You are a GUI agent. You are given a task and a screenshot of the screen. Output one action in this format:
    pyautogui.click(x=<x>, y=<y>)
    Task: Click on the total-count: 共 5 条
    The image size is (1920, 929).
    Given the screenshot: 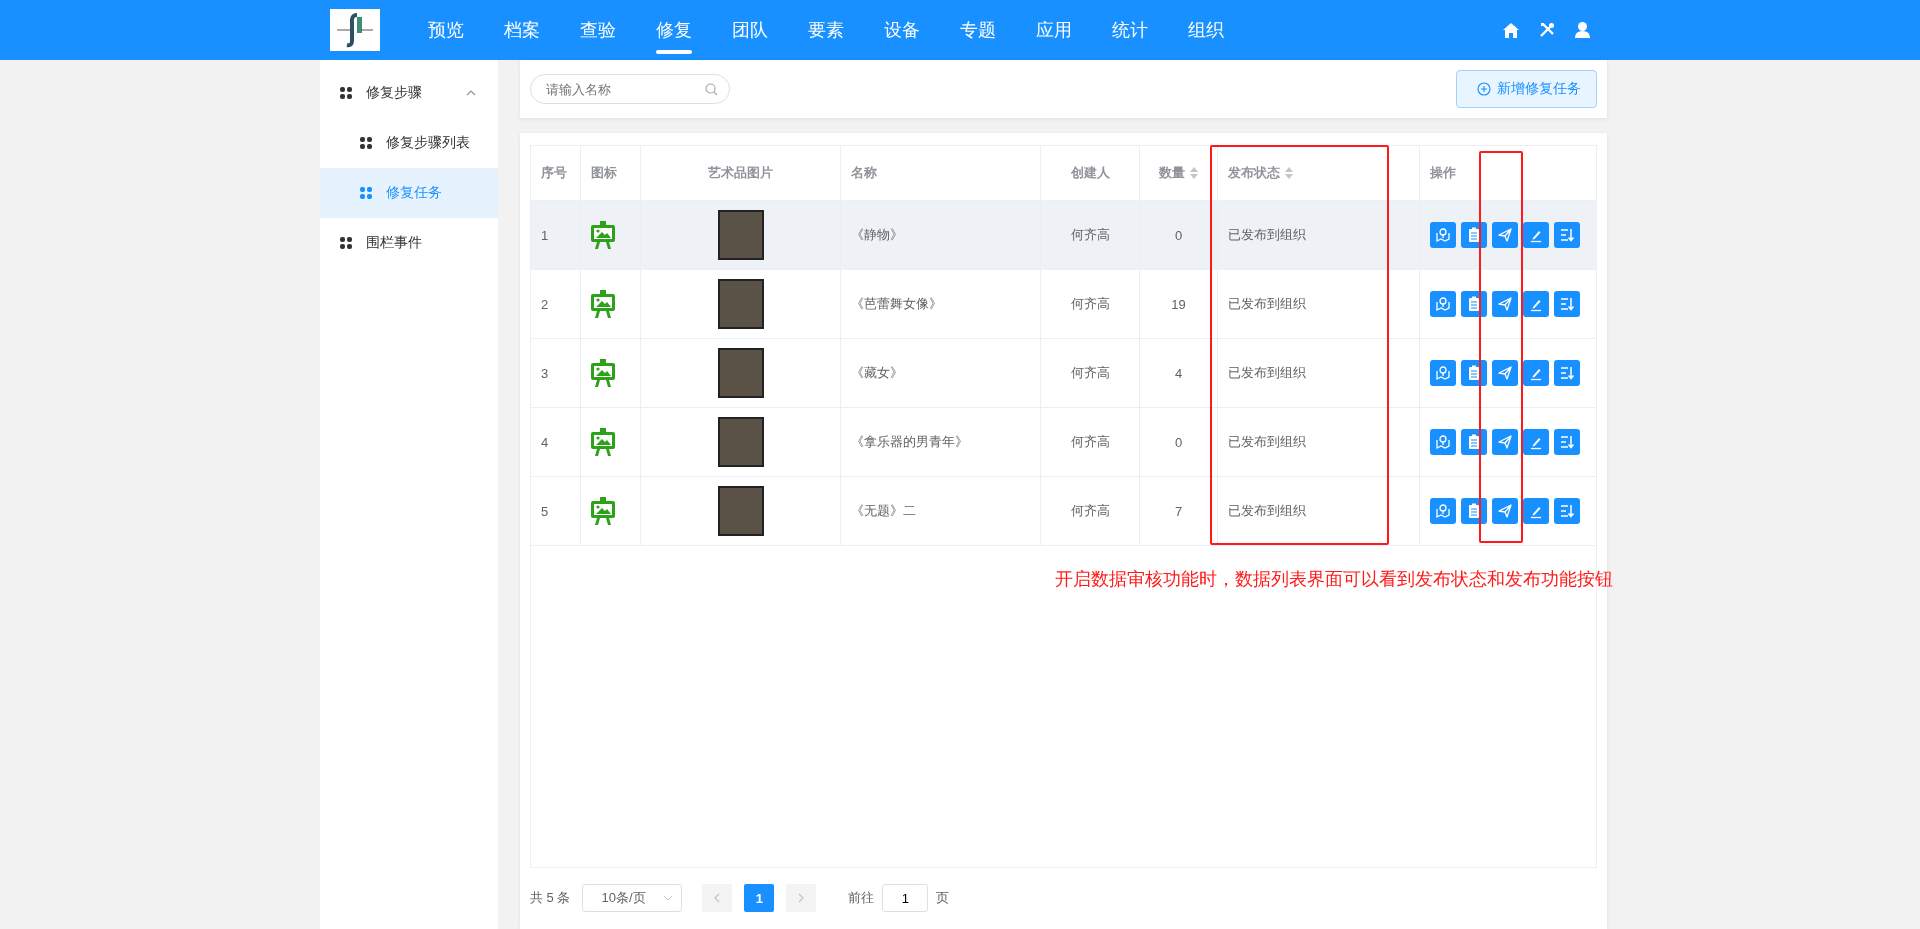 What is the action you would take?
    pyautogui.click(x=550, y=898)
    